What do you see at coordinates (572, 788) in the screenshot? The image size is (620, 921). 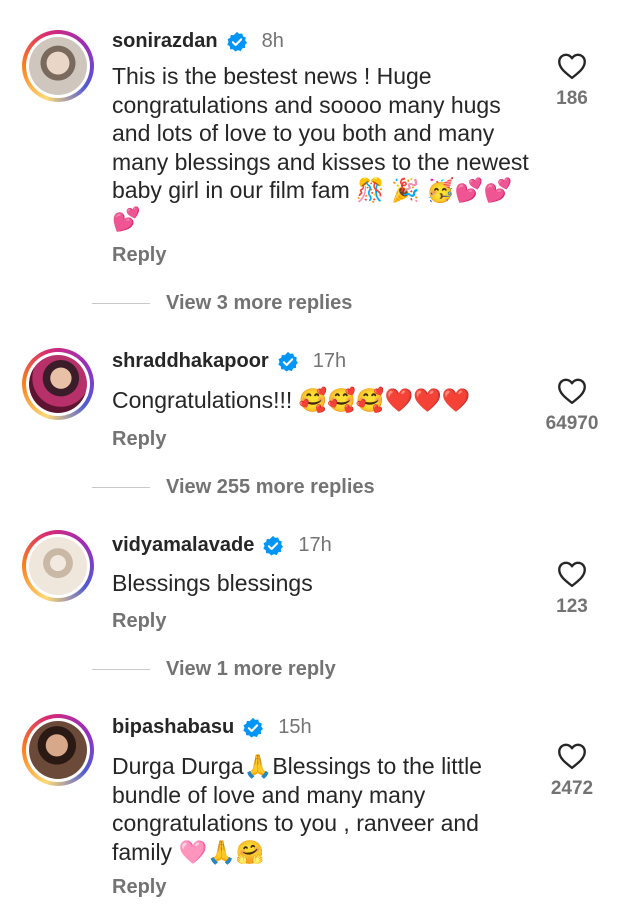 I see `like-count: 2472` at bounding box center [572, 788].